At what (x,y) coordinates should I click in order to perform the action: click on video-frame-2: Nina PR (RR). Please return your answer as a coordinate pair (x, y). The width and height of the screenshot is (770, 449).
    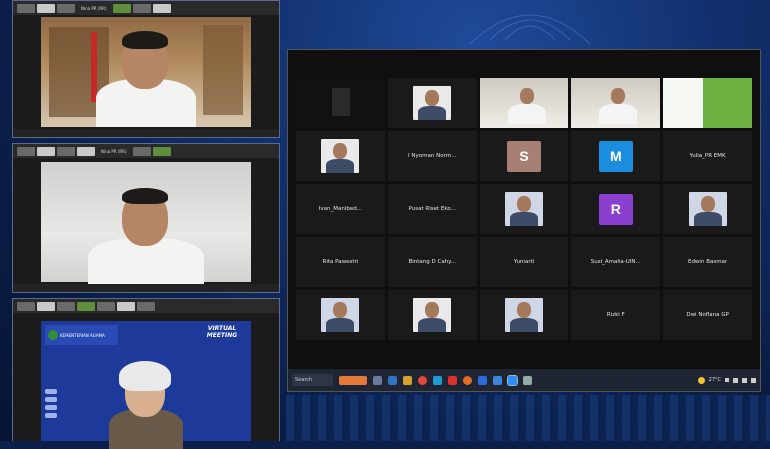
    Looking at the image, I should click on (146, 218).